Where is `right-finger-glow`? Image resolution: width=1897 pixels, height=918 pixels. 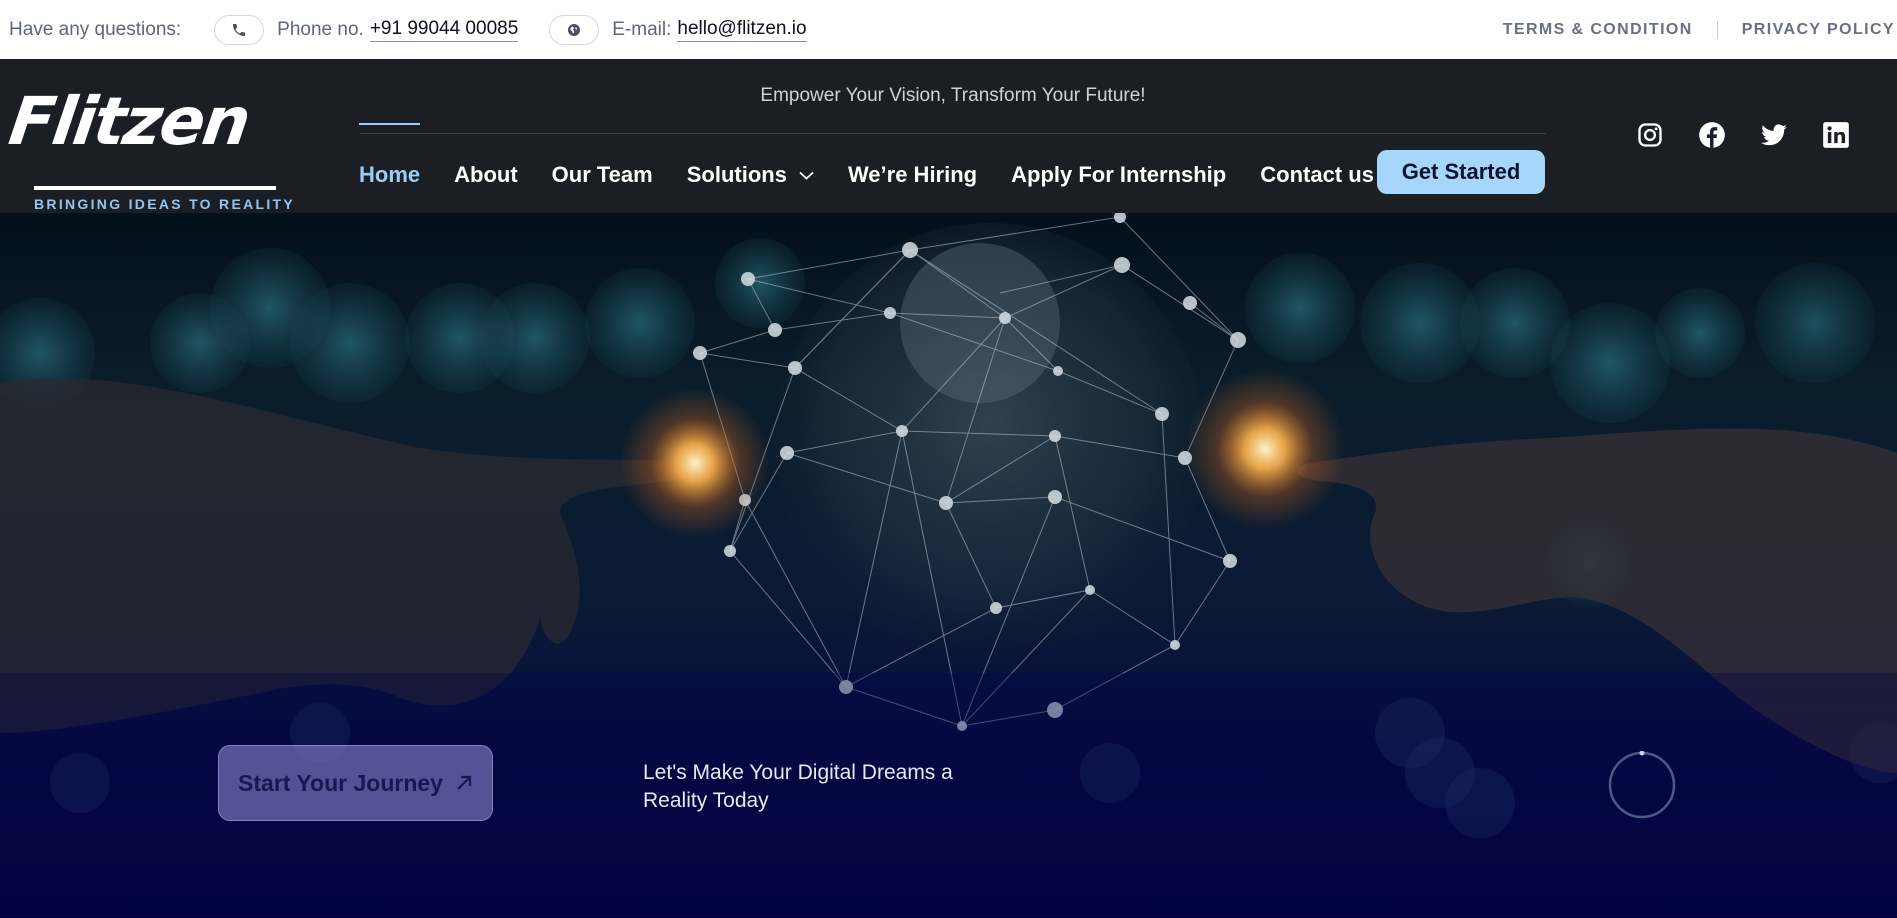
right-finger-glow is located at coordinates (1265, 449).